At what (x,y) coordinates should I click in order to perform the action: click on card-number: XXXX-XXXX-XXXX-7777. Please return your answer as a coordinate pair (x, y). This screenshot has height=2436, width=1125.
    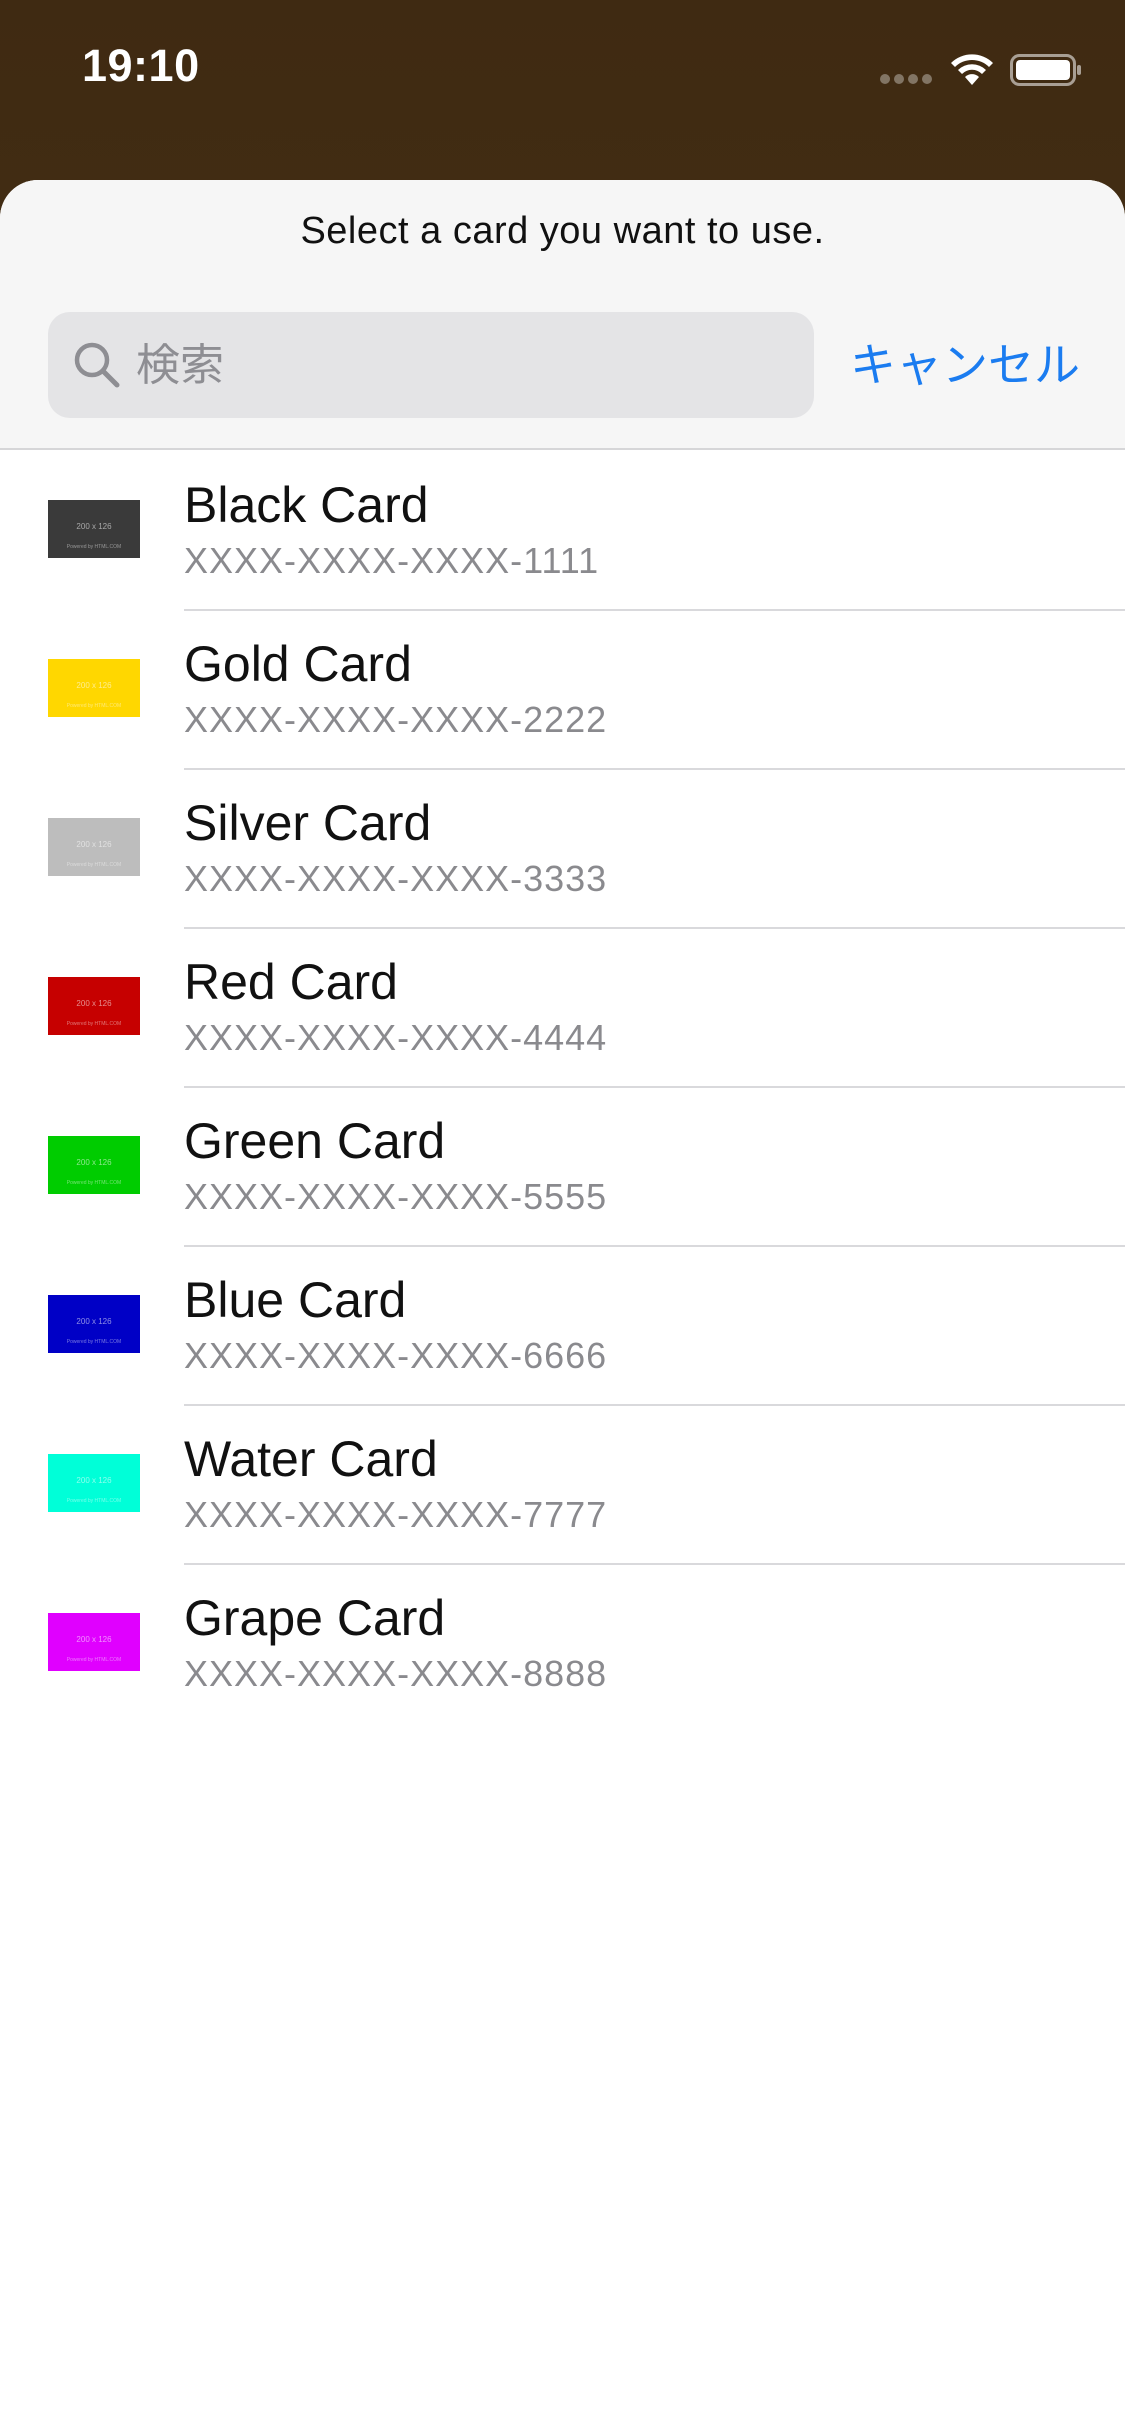
    Looking at the image, I should click on (396, 1514).